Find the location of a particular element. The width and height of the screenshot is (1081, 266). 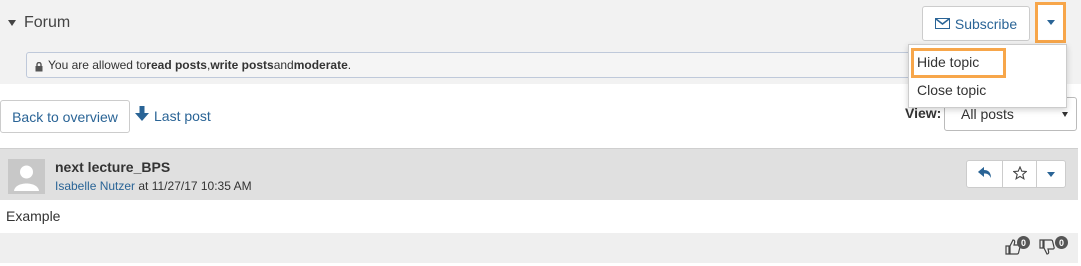

post-meta: Isabelle Nutzer at 11/27/17 10:35 AM is located at coordinates (153, 186).